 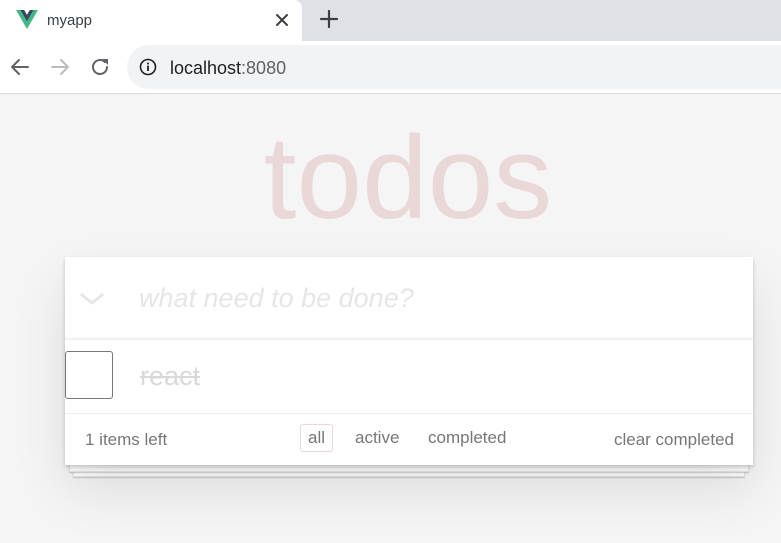 What do you see at coordinates (390, 20) in the screenshot?
I see `tab-strip: myapp` at bounding box center [390, 20].